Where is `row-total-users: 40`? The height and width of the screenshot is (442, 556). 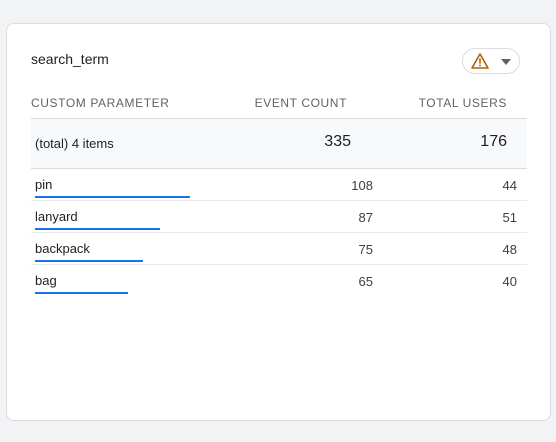
row-total-users: 40 is located at coordinates (509, 281).